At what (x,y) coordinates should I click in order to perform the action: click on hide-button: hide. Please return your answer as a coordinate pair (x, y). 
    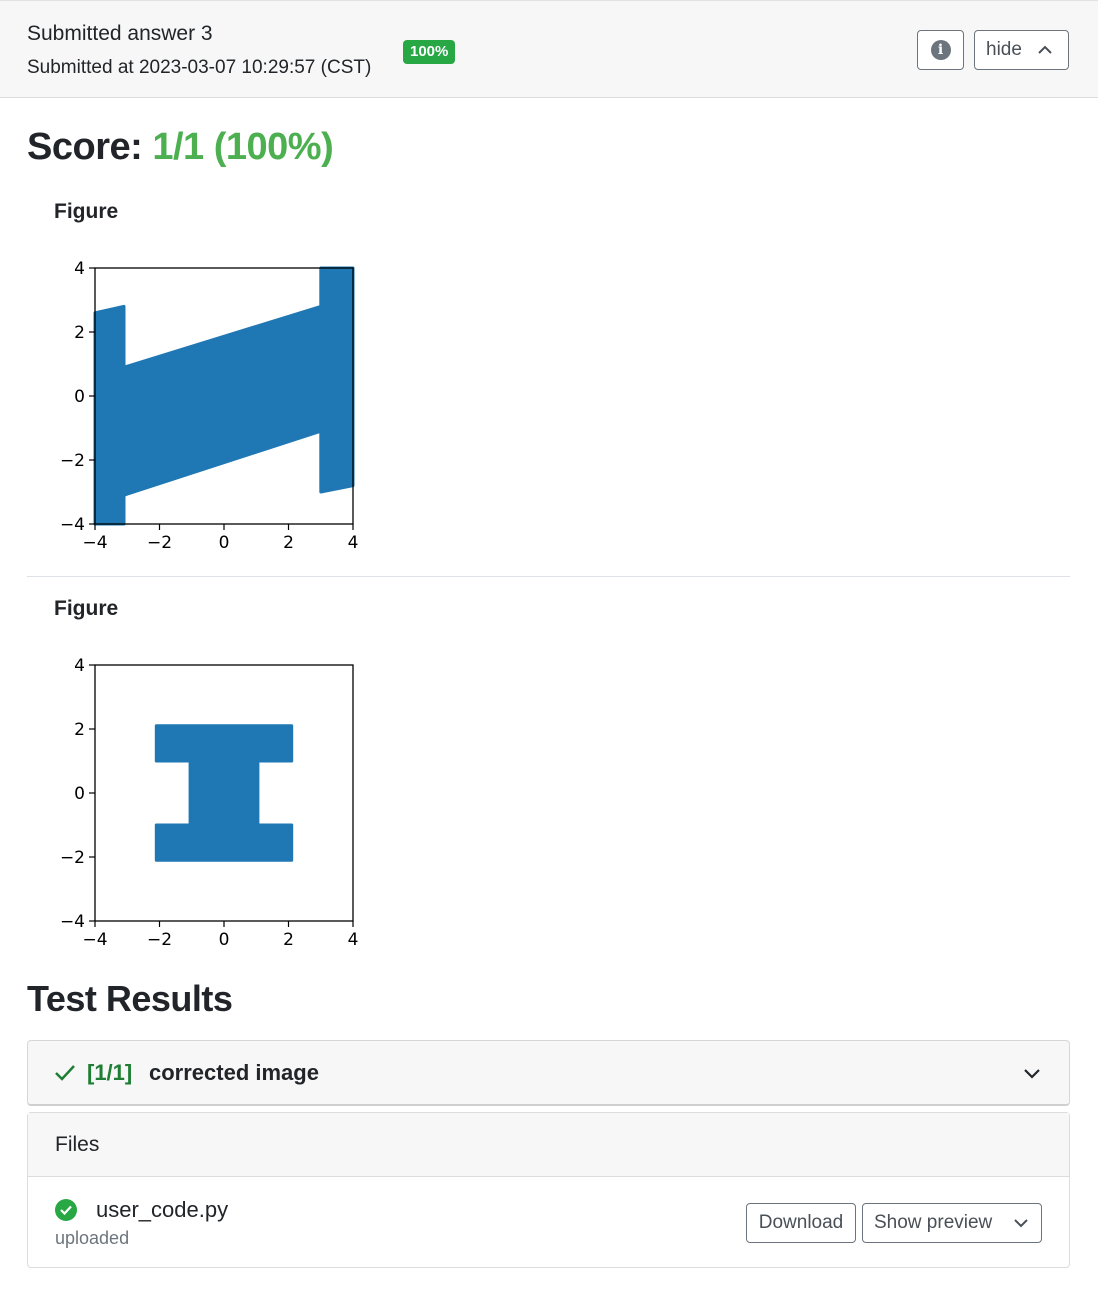
    Looking at the image, I should click on (1021, 50).